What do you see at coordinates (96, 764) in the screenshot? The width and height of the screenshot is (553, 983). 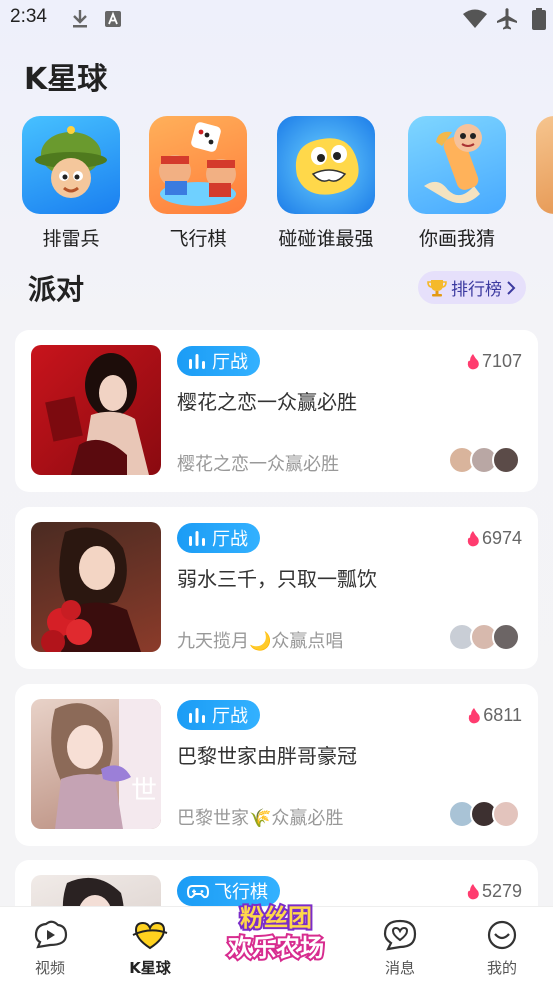 I see `room-cover-image: 世` at bounding box center [96, 764].